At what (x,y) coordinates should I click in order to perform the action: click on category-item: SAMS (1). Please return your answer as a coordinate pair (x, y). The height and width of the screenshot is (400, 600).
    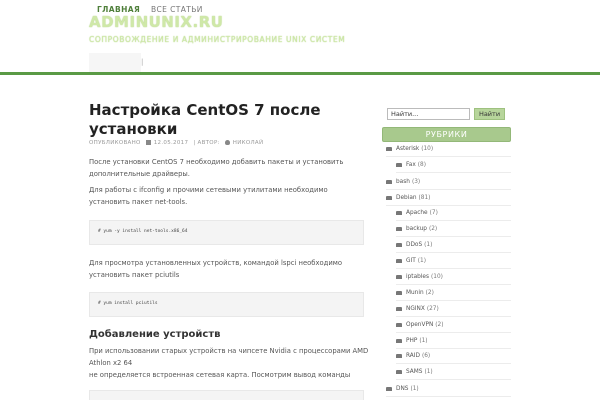
    Looking at the image, I should click on (414, 372).